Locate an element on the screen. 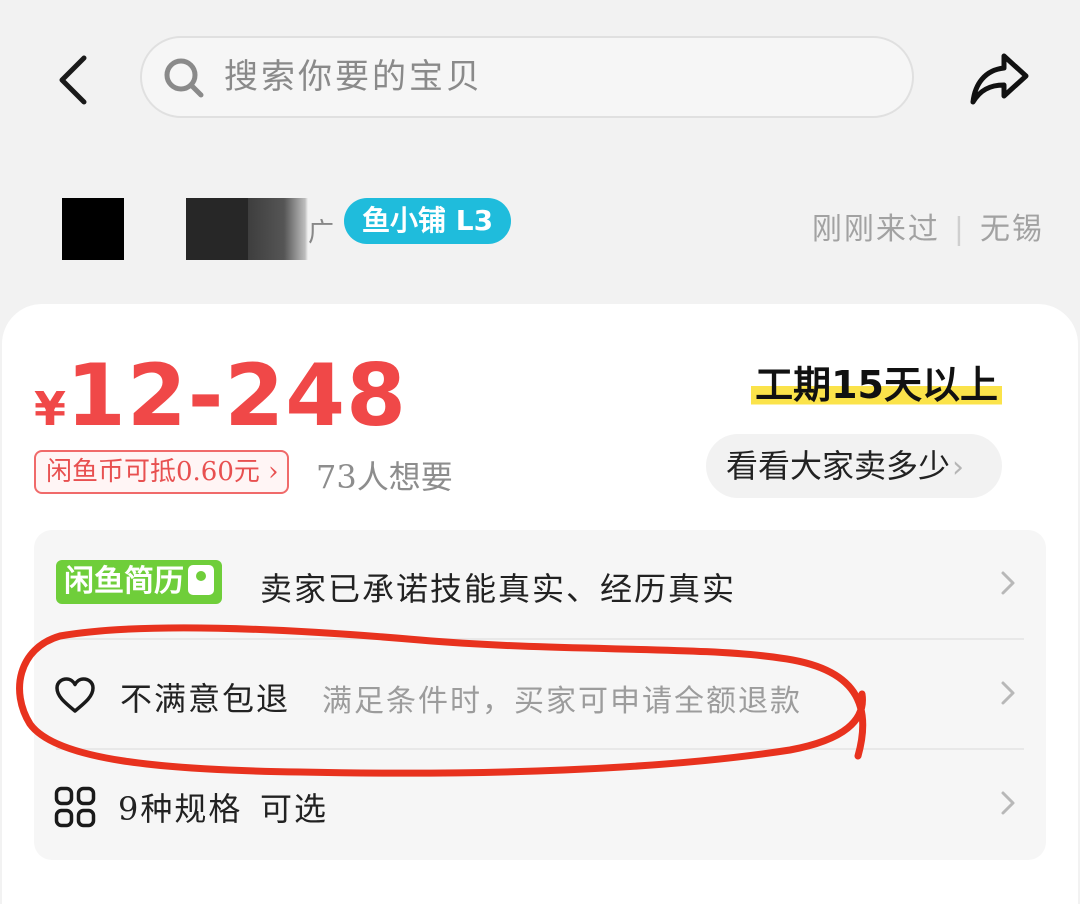 Image resolution: width=1080 pixels, height=904 pixels. resume-badge: 闲鱼简历 is located at coordinates (139, 582).